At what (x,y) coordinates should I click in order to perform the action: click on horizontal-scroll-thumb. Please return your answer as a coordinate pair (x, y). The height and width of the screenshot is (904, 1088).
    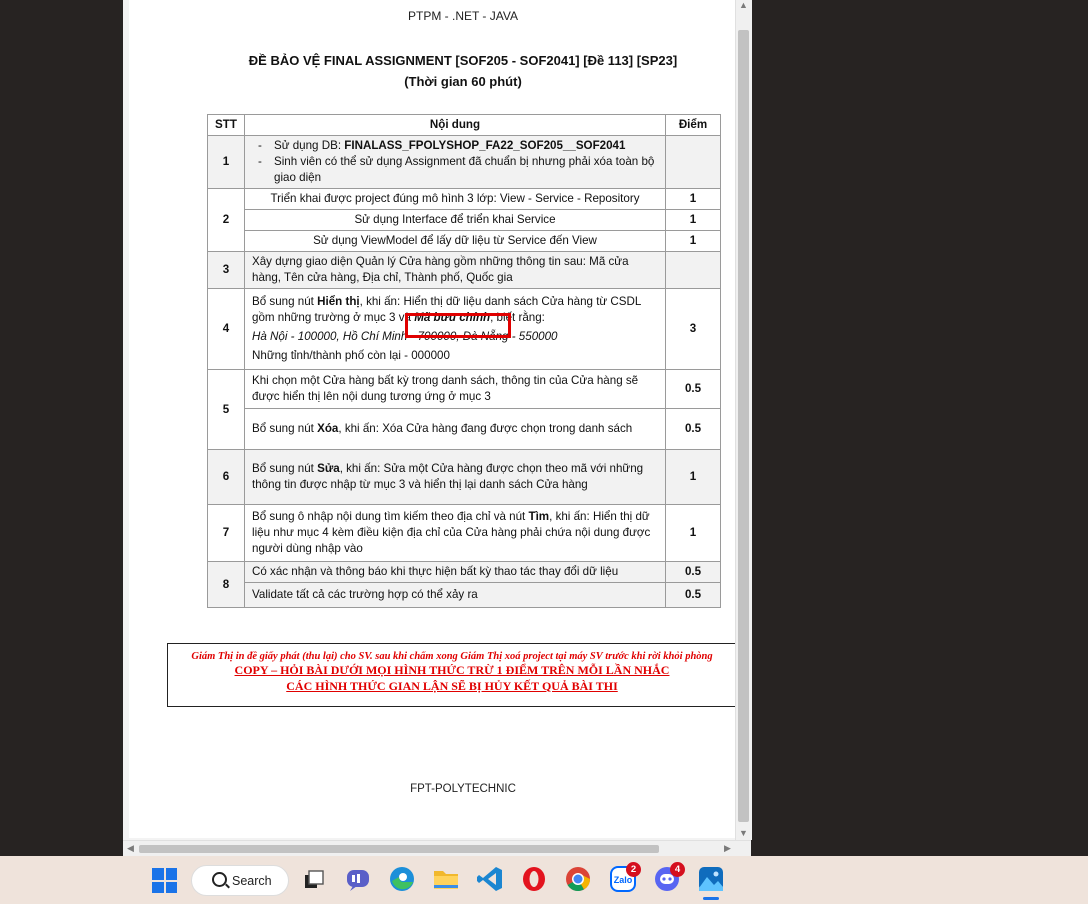
    Looking at the image, I should click on (399, 849).